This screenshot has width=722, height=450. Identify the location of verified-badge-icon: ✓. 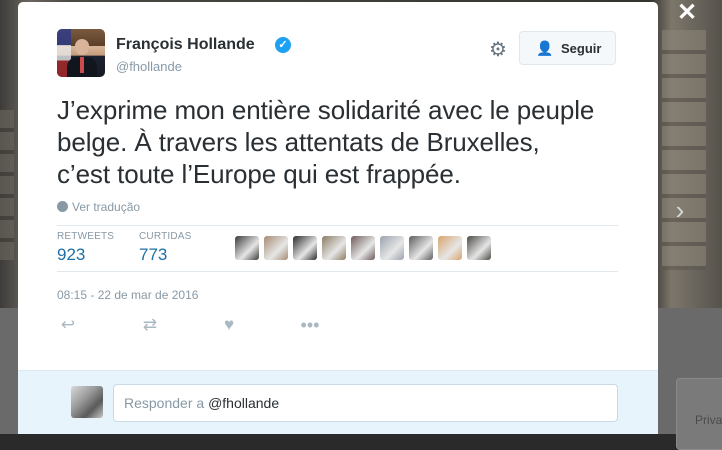
(283, 45).